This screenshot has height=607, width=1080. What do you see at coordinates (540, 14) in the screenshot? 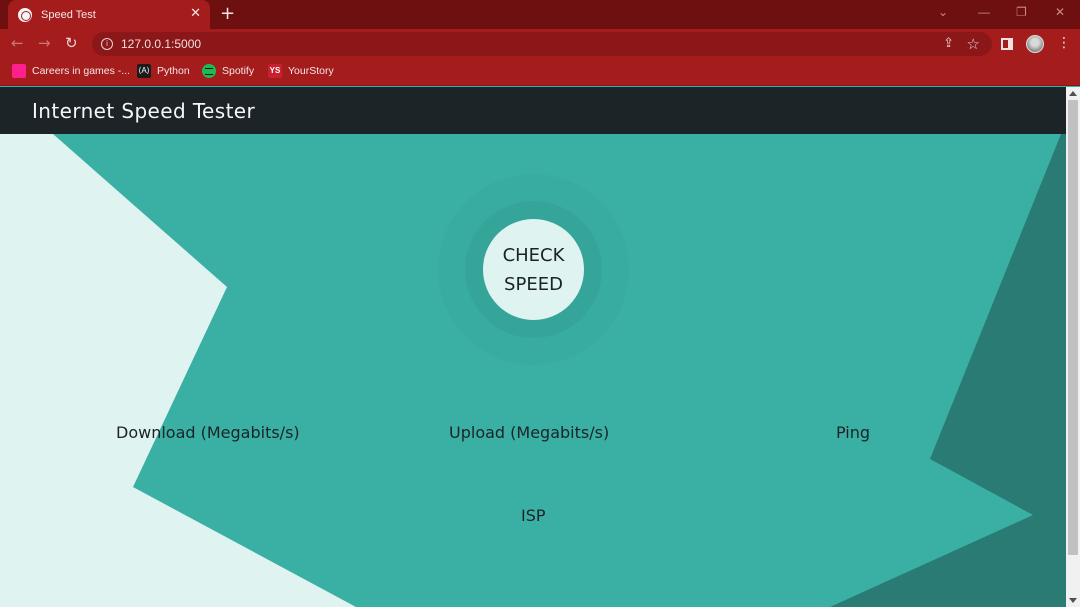
I see `tab-strip: Speed Test ✕ + ⌄ — ❐ ✕` at bounding box center [540, 14].